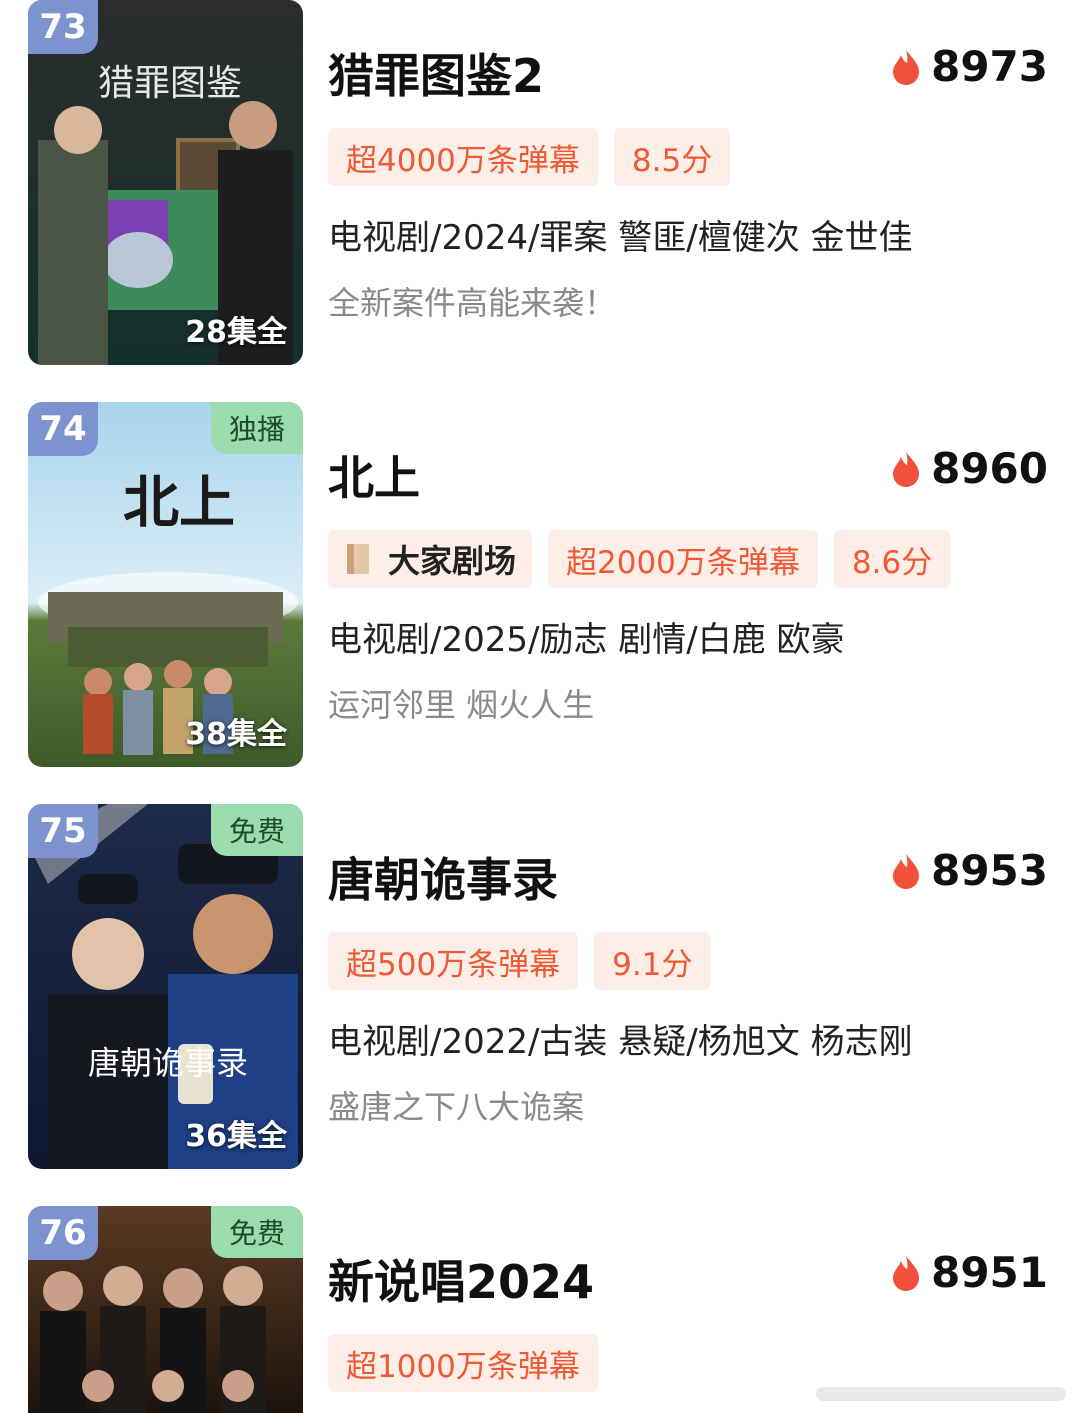 This screenshot has height=1413, width=1080. Describe the element at coordinates (472, 303) in the screenshot. I see `show-description: 全新案件高能来袭！` at that location.